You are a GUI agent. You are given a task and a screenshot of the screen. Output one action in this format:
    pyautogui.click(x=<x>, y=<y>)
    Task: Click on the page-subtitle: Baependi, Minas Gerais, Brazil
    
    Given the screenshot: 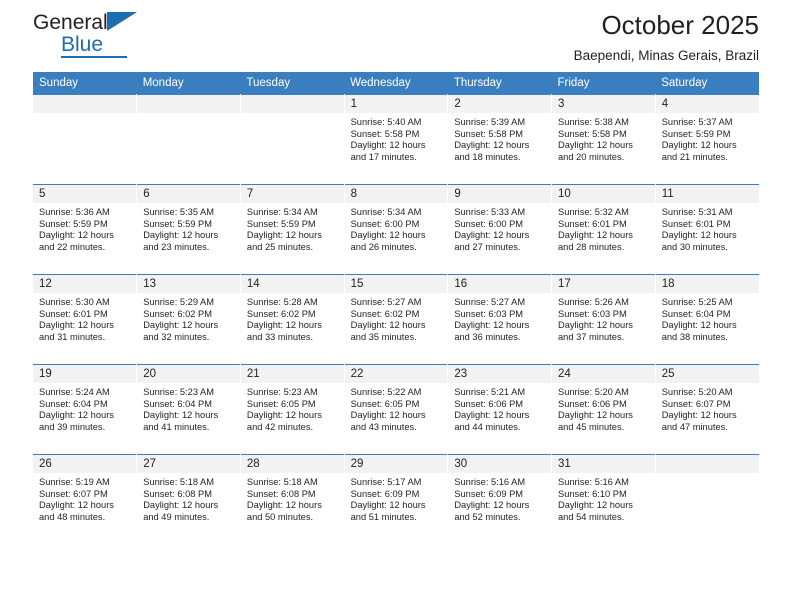 What is the action you would take?
    pyautogui.click(x=666, y=55)
    